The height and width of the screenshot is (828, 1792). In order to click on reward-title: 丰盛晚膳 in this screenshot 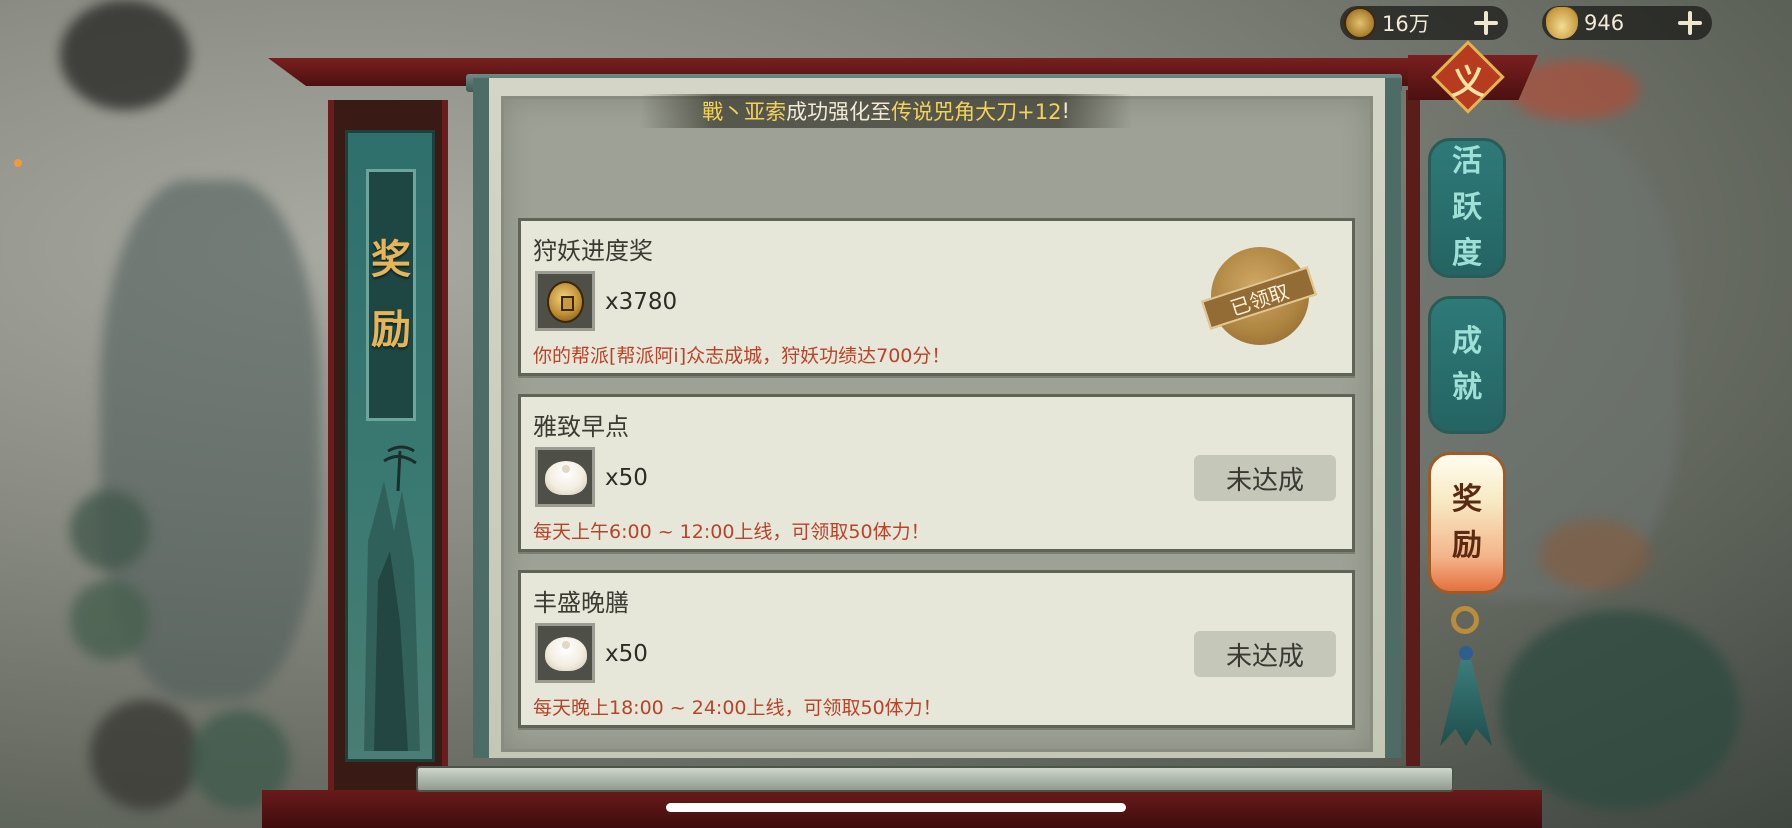, I will do `click(581, 603)`.